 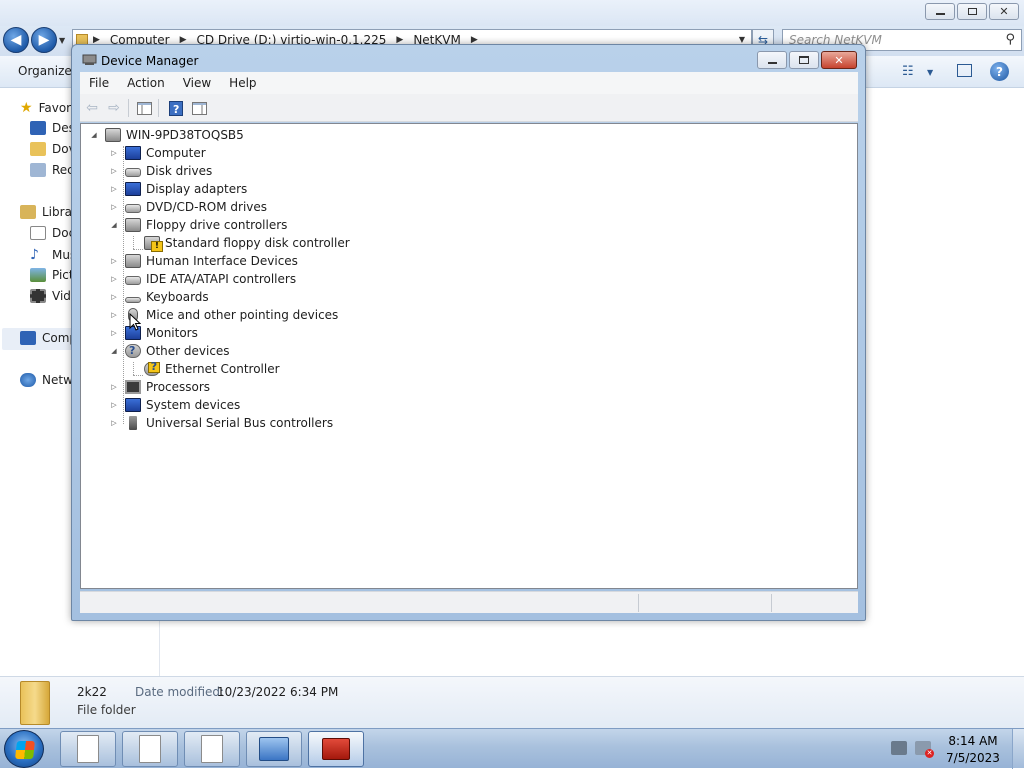 What do you see at coordinates (203, 261) in the screenshot?
I see `tree-item-human-interface-devices: ▷ Human Interface Devices` at bounding box center [203, 261].